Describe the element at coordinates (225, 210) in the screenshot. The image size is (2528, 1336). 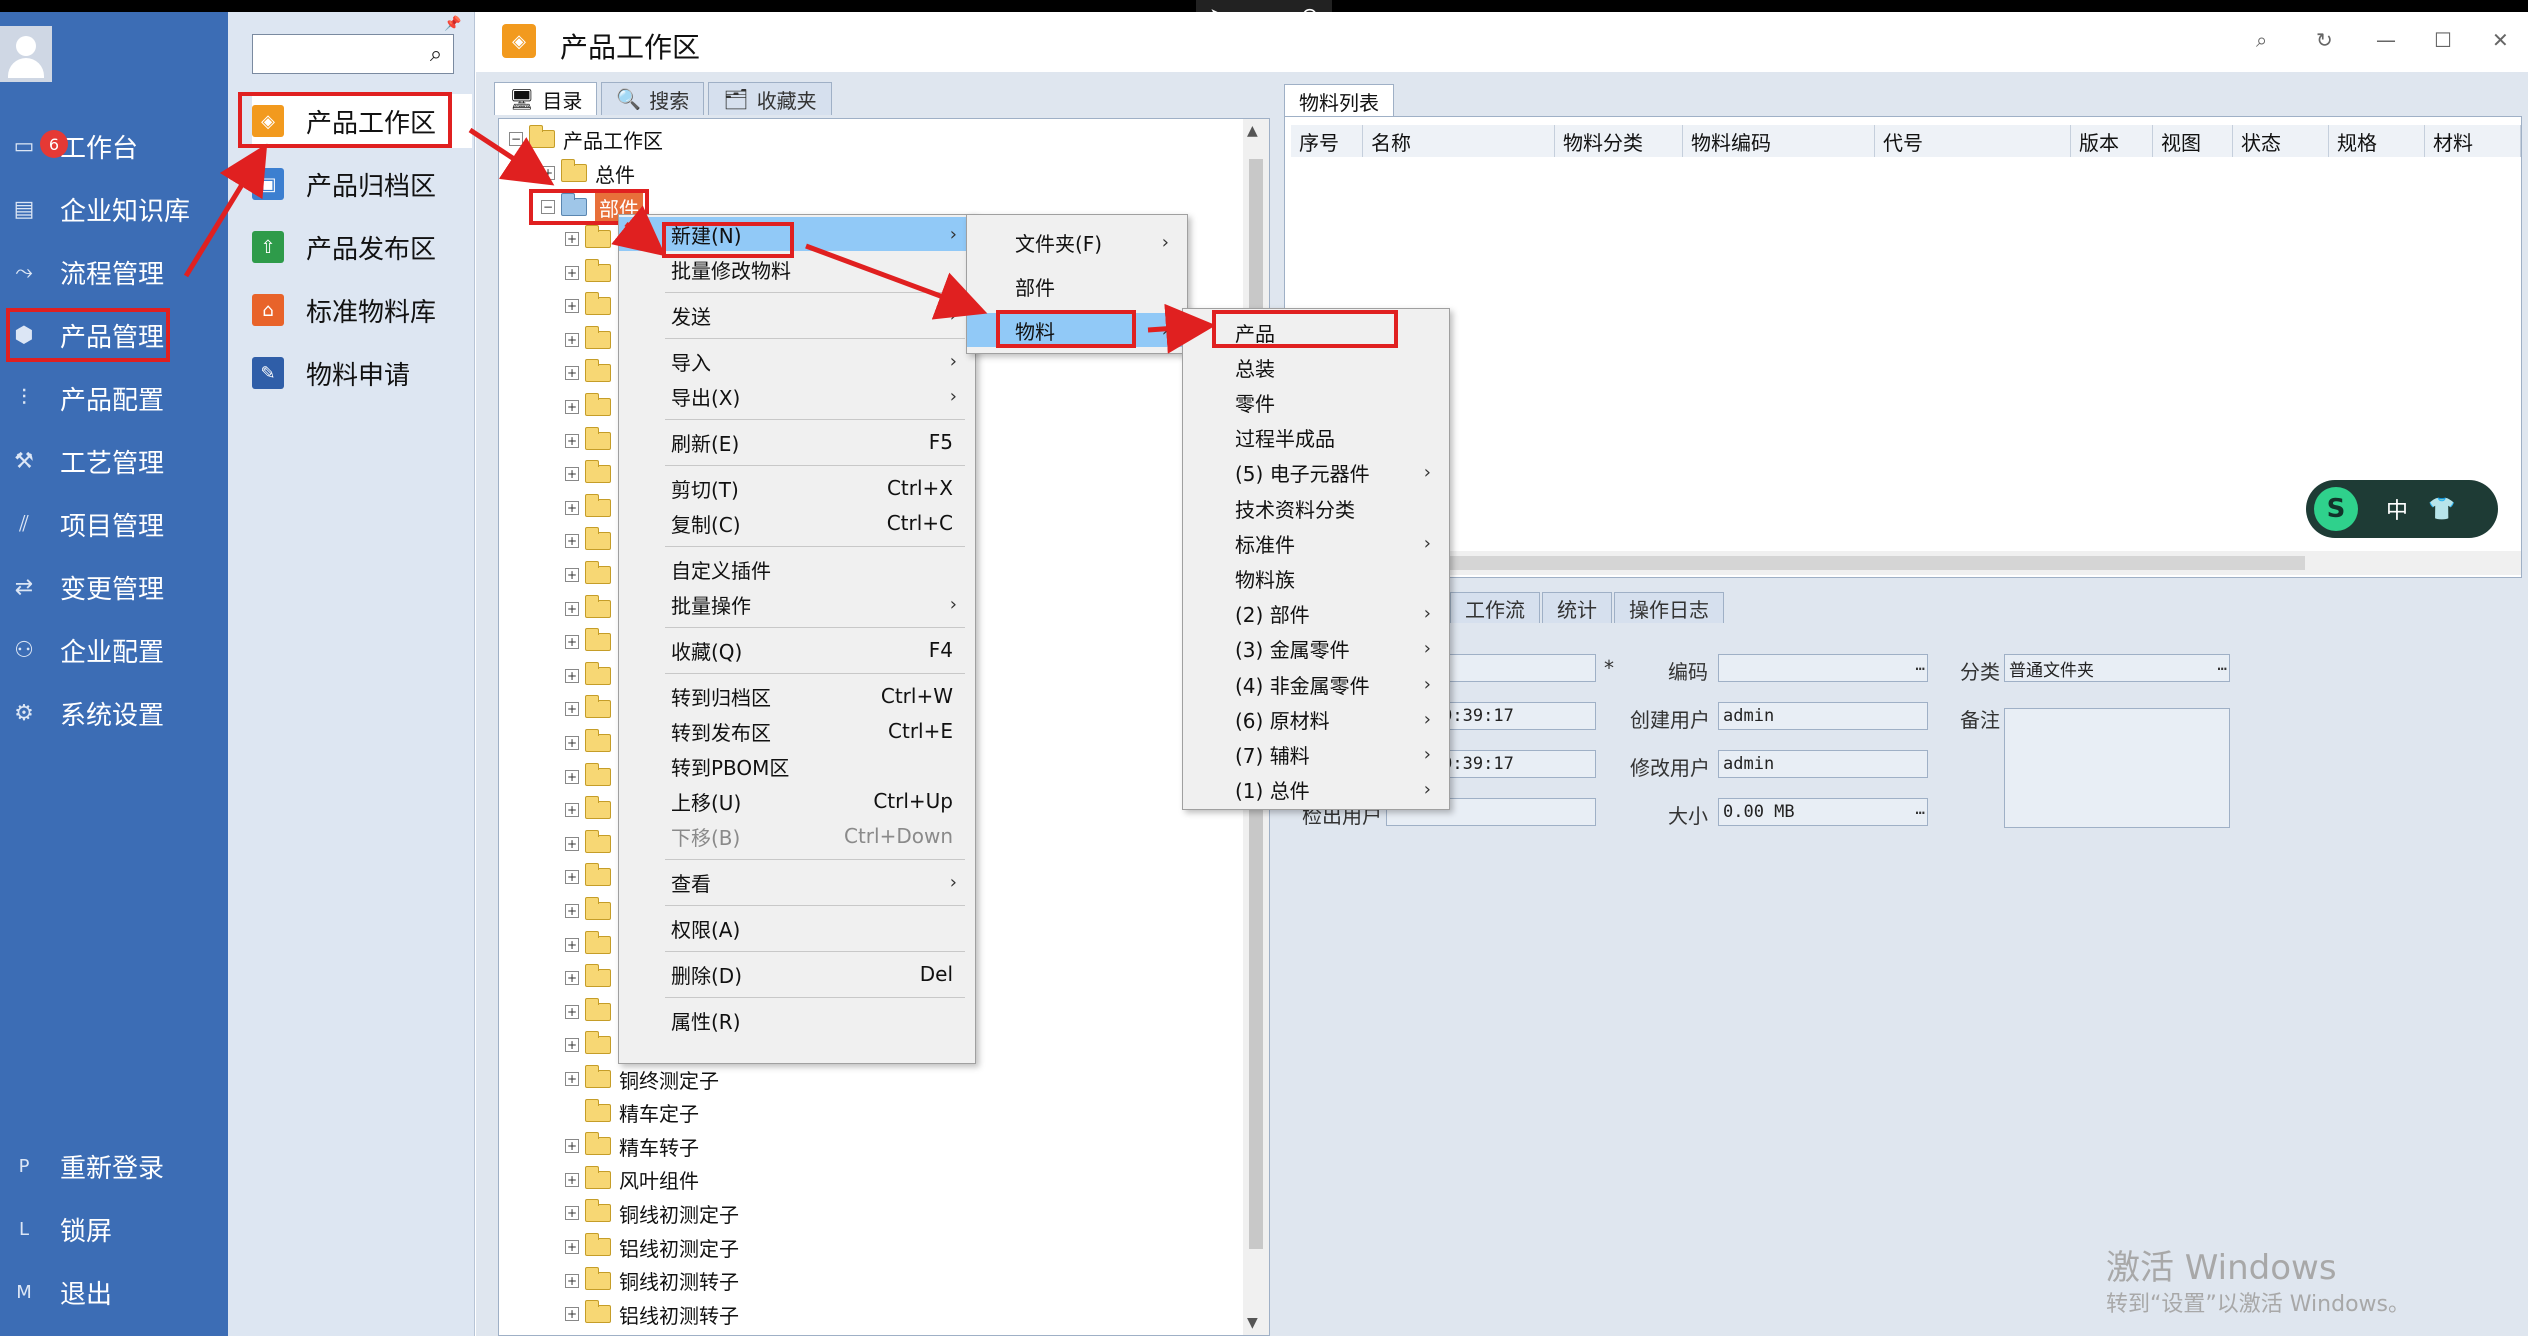
I see `arrow-to-workspace` at that location.